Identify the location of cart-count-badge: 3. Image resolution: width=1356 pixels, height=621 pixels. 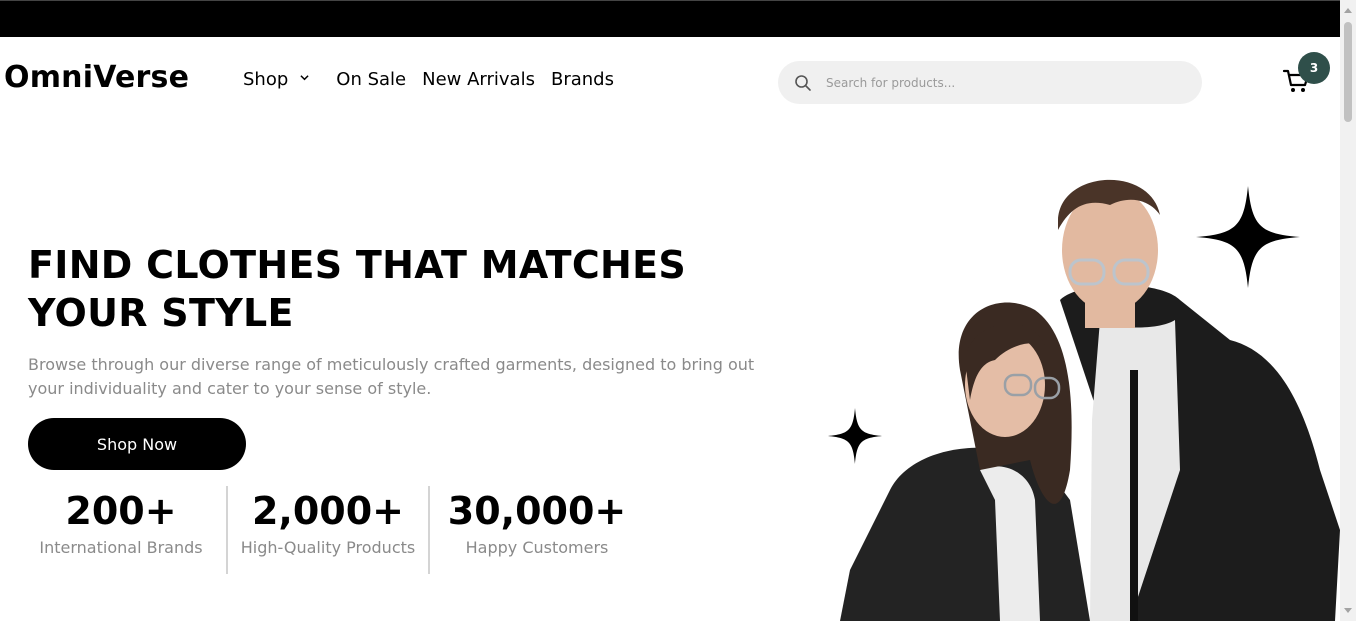
(1314, 68).